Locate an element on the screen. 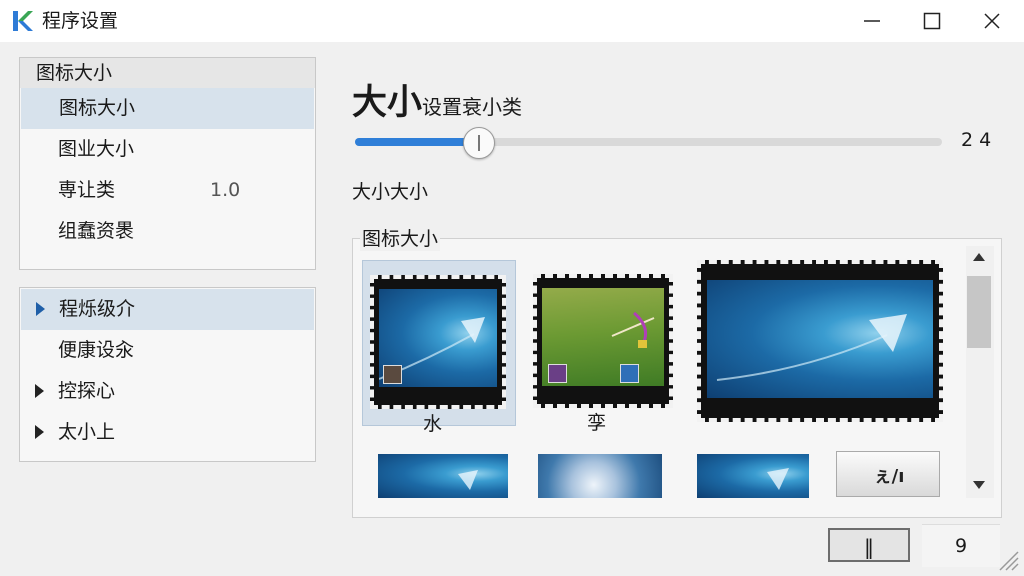 Image resolution: width=1024 pixels, height=576 pixels. minimize-icon is located at coordinates (872, 21).